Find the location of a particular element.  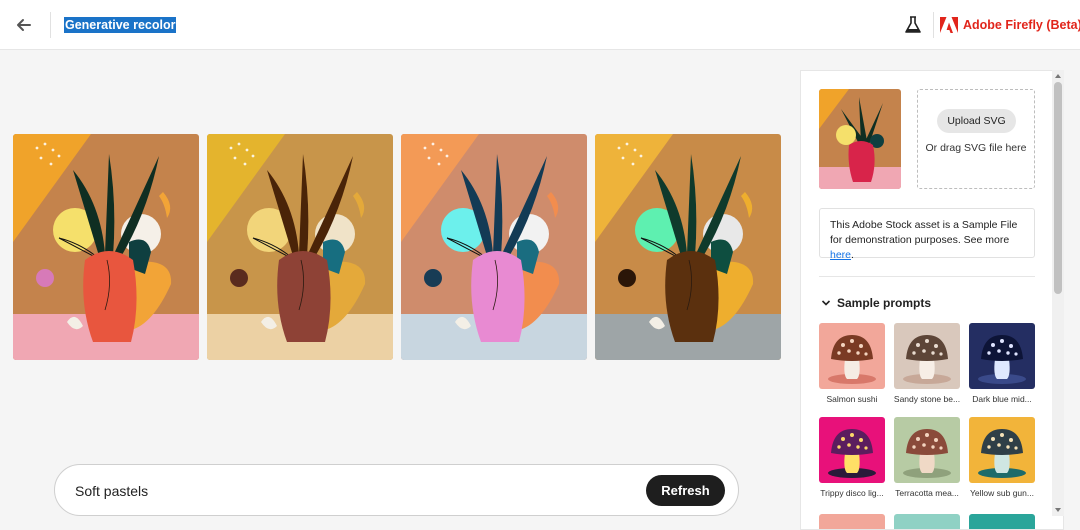

brand-name: Adobe Firefly (Beta) is located at coordinates (1021, 25).